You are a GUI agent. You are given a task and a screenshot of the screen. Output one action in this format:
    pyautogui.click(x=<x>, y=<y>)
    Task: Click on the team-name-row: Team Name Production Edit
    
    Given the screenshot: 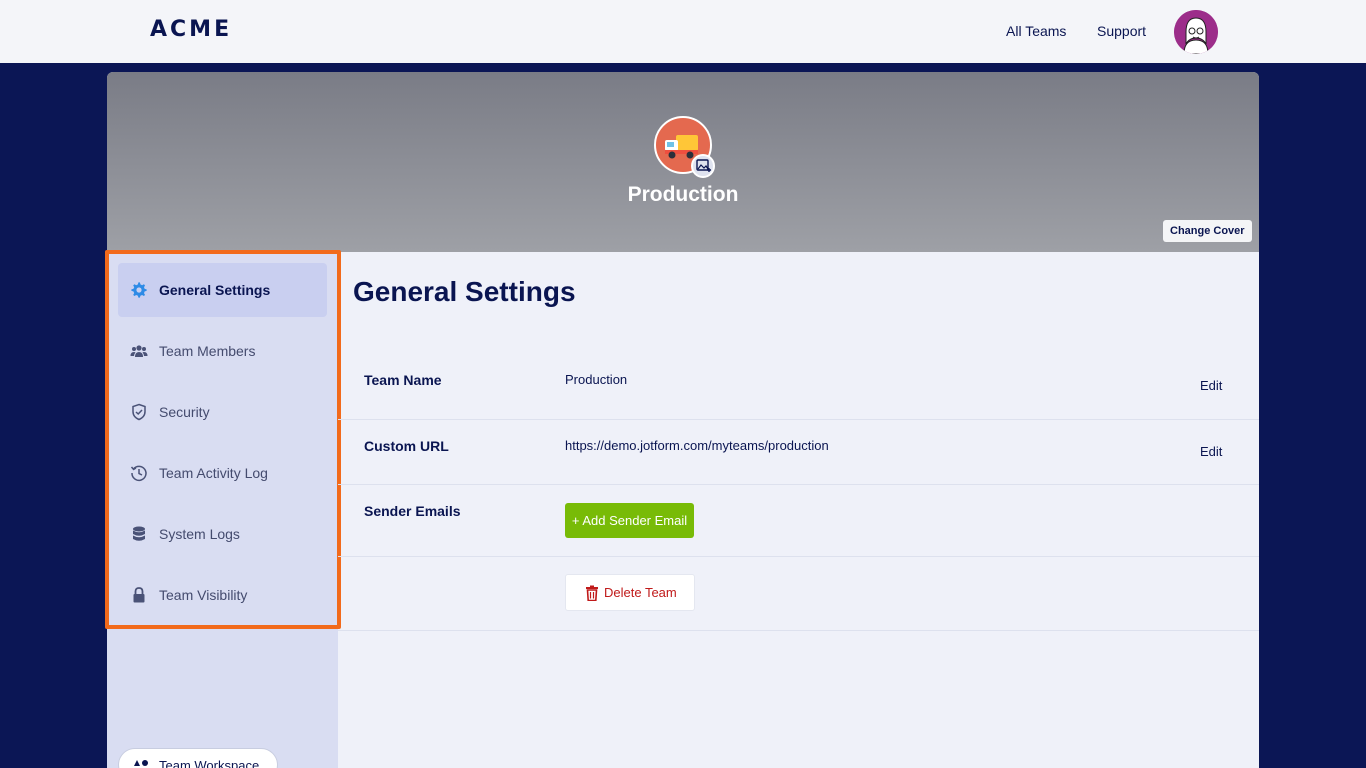 What is the action you would take?
    pyautogui.click(x=798, y=387)
    